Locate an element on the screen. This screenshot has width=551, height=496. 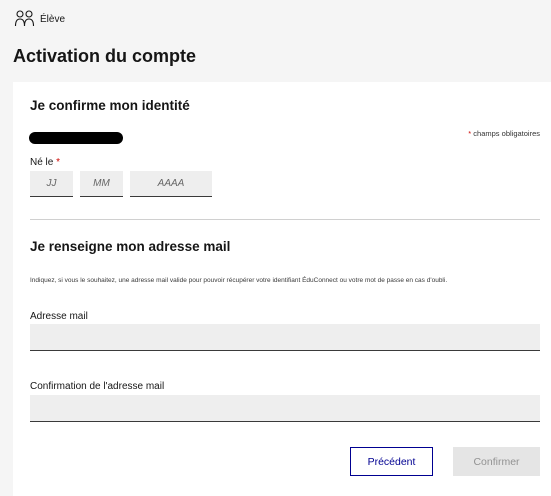
page-title: Activation du compte is located at coordinates (105, 56).